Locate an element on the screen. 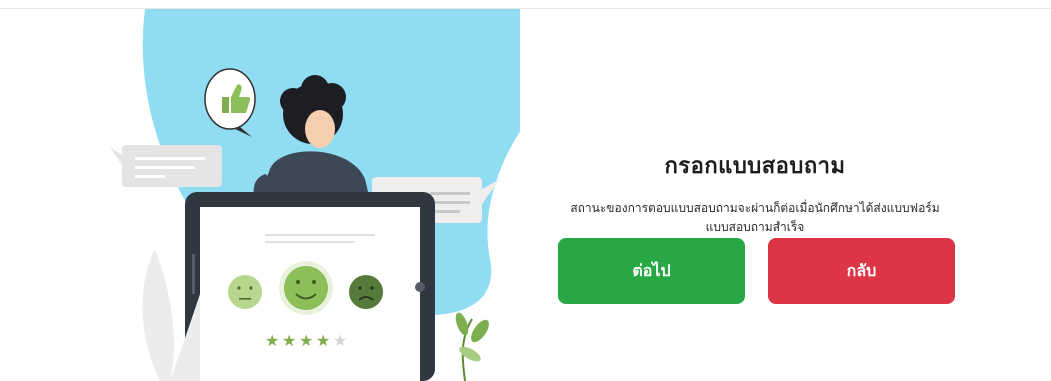 The image size is (1051, 381). rating-stars: ★ ★ ★ ★ ★ is located at coordinates (306, 340).